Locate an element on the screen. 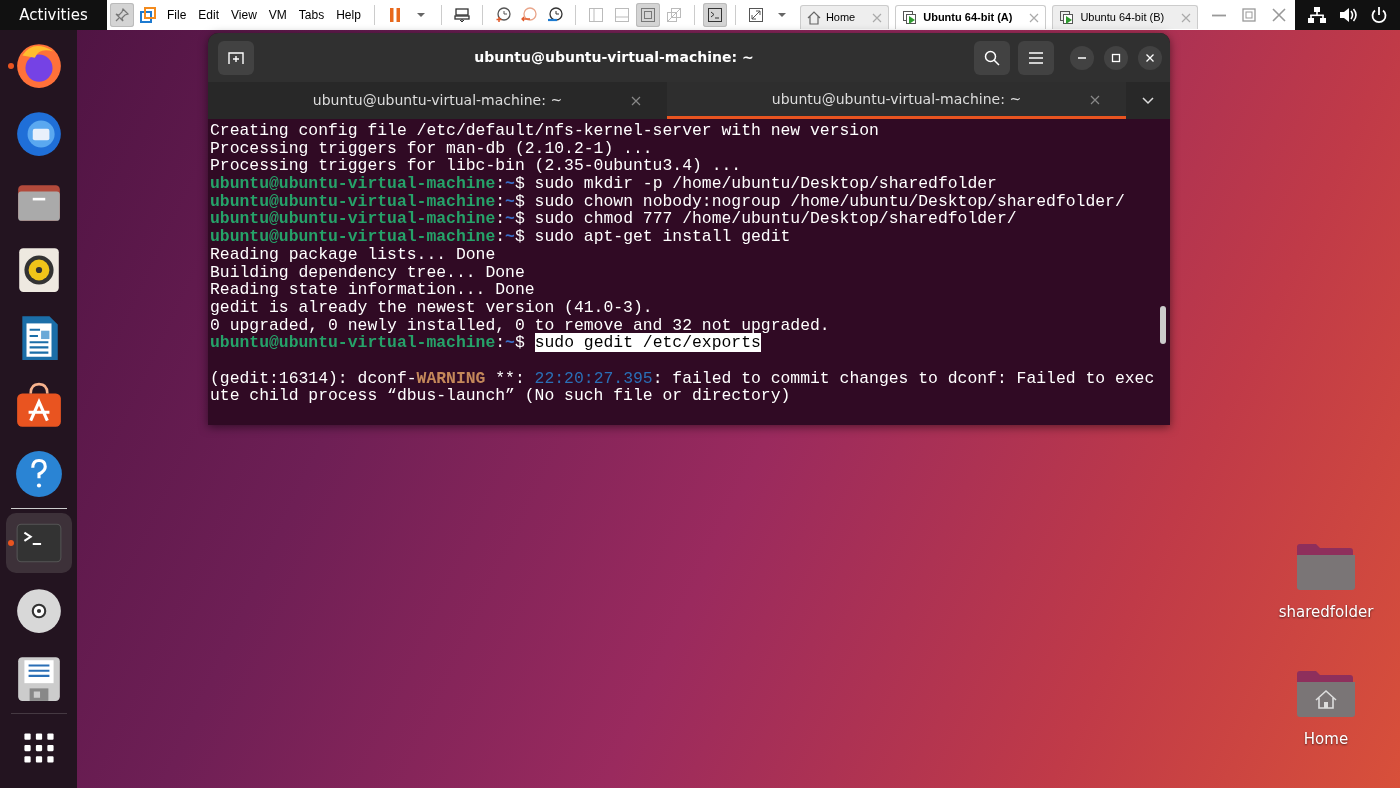 This screenshot has height=788, width=1400. tab-label: Ubuntu 64-bit (B) is located at coordinates (1122, 18).